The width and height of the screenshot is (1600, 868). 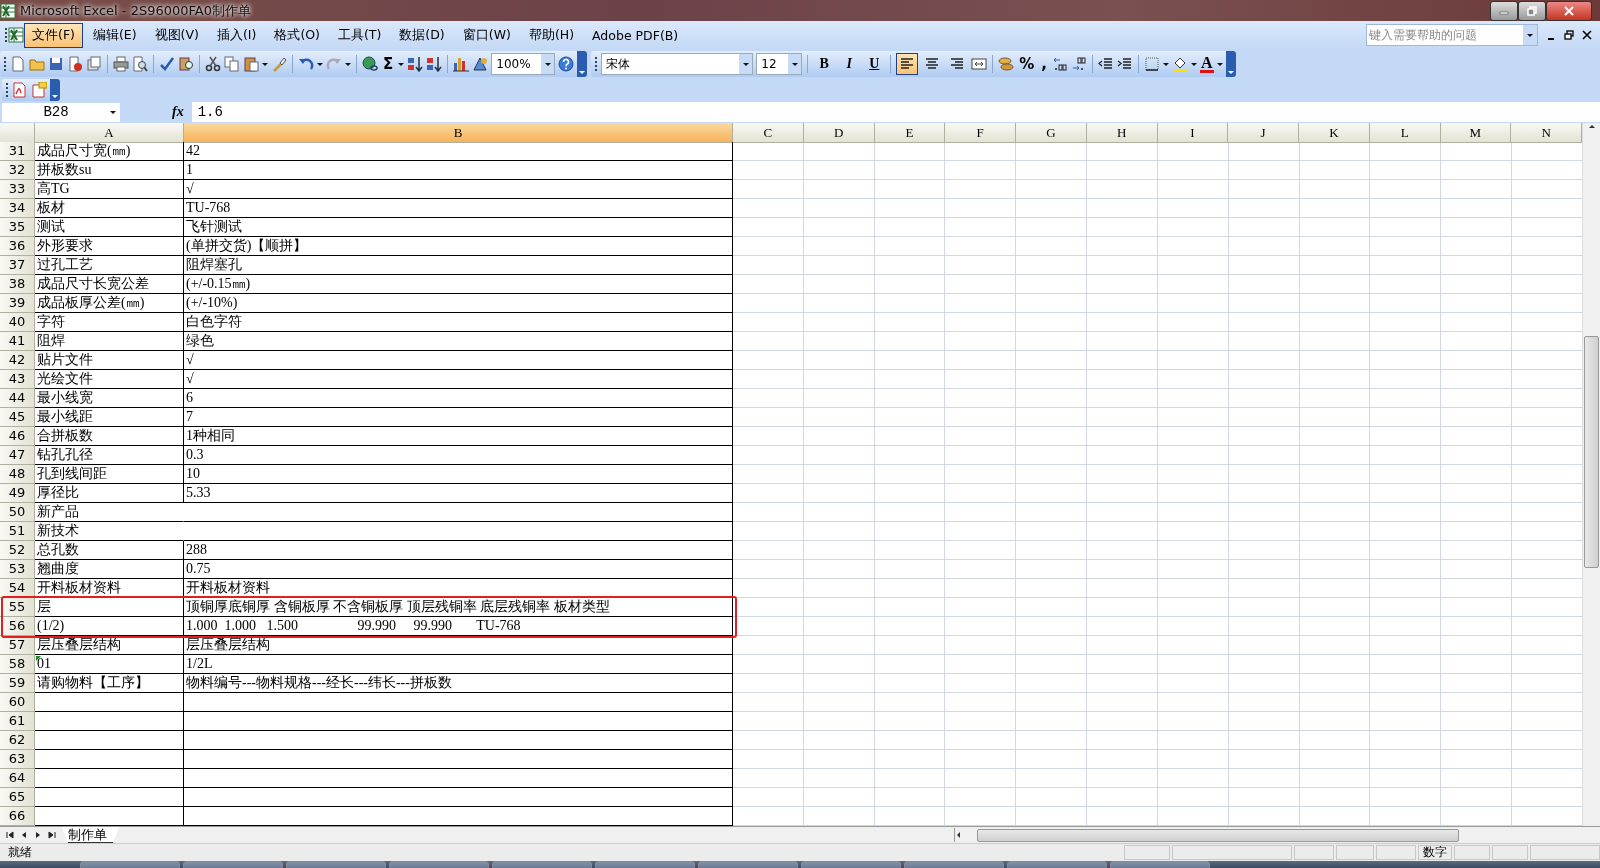 I want to click on undo-icon, so click(x=306, y=64).